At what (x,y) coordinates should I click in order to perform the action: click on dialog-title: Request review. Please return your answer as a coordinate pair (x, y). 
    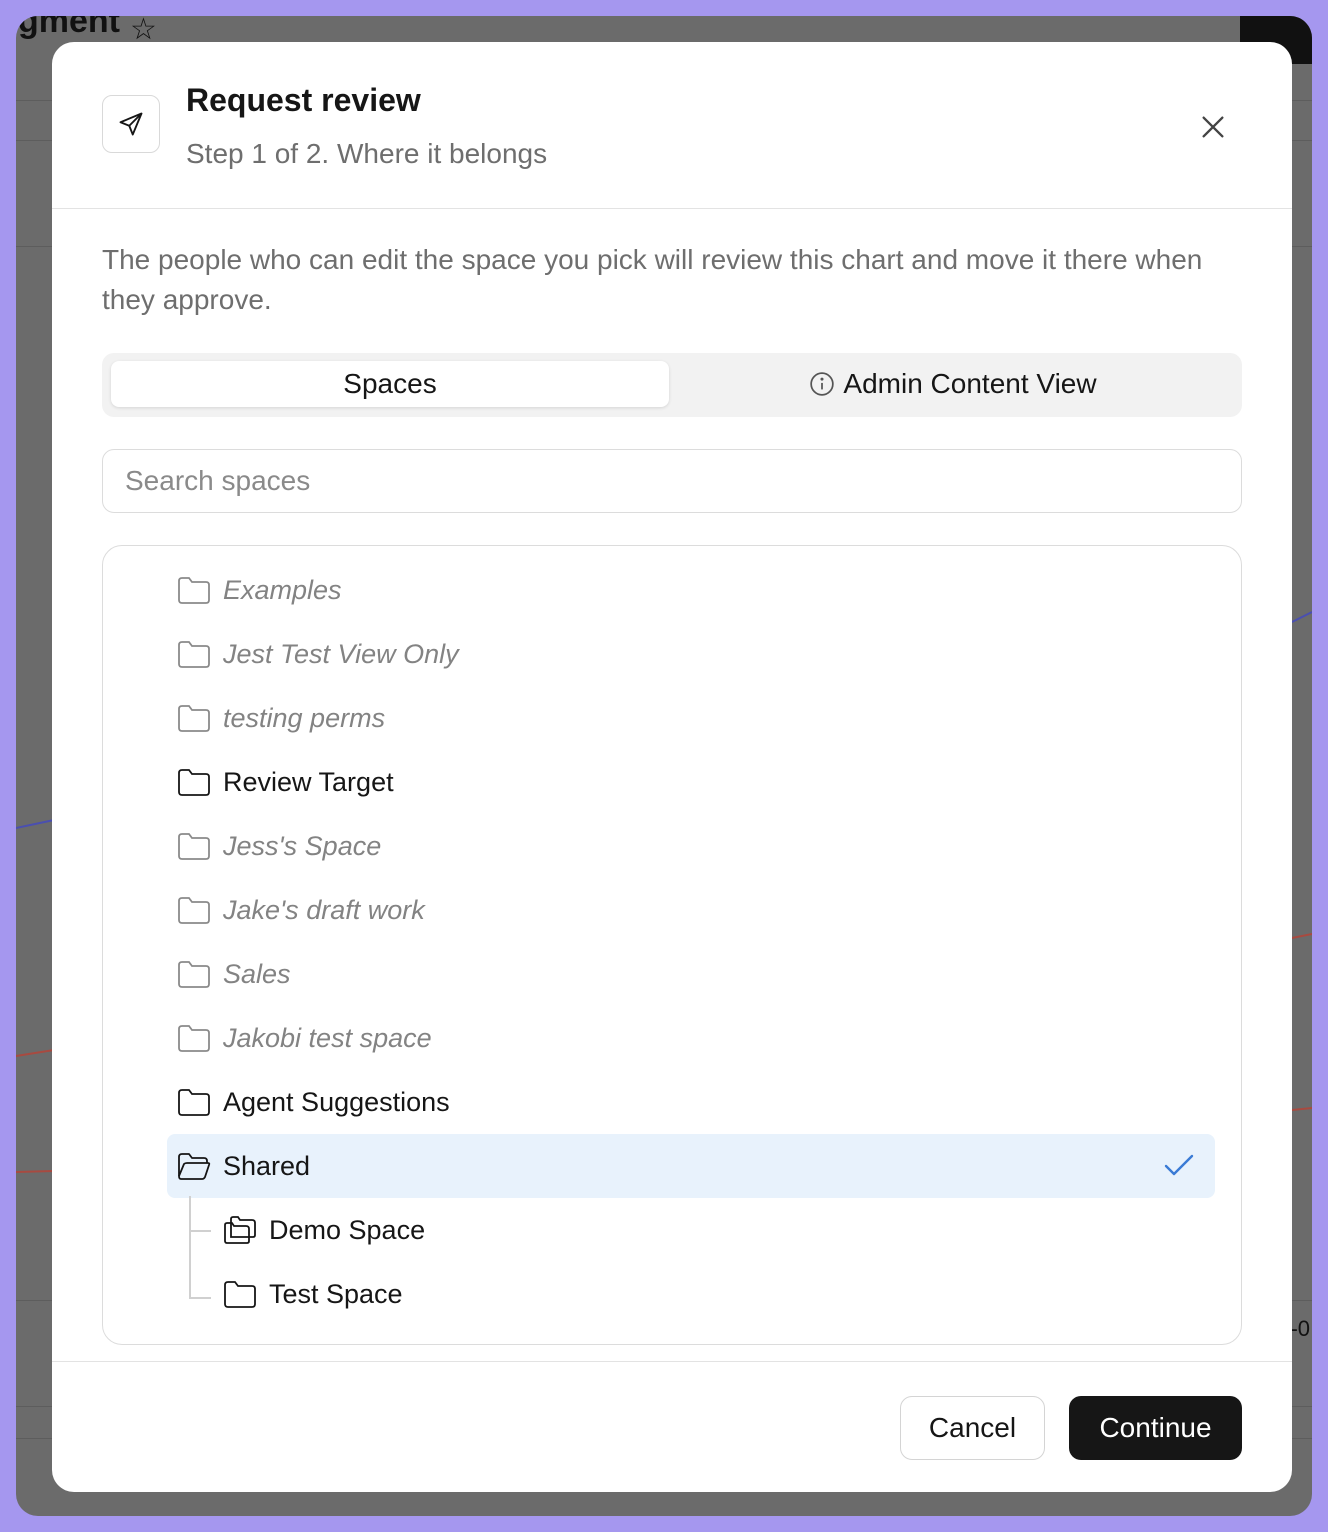
    Looking at the image, I should click on (303, 100).